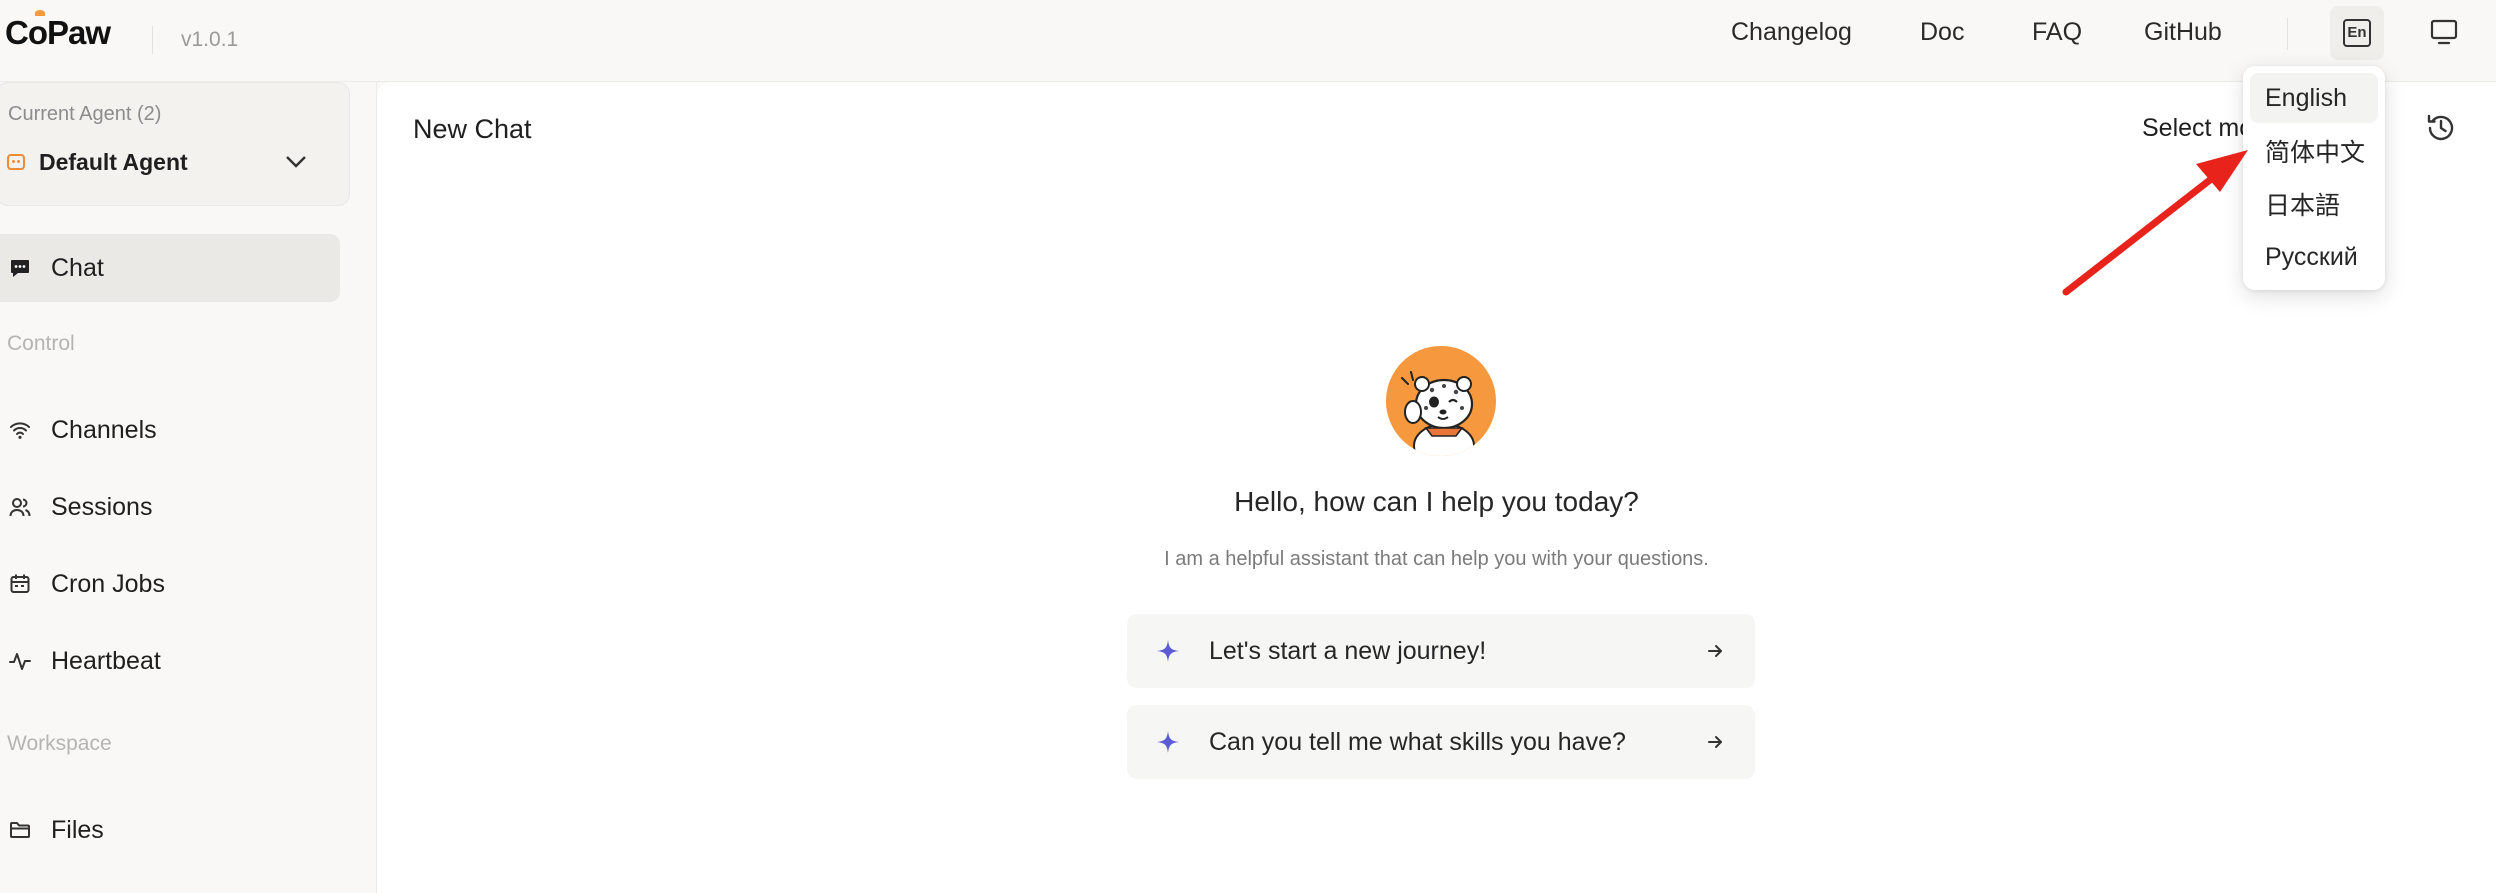 This screenshot has height=893, width=2496. What do you see at coordinates (2314, 204) in the screenshot?
I see `language-option-japanese: 日本語` at bounding box center [2314, 204].